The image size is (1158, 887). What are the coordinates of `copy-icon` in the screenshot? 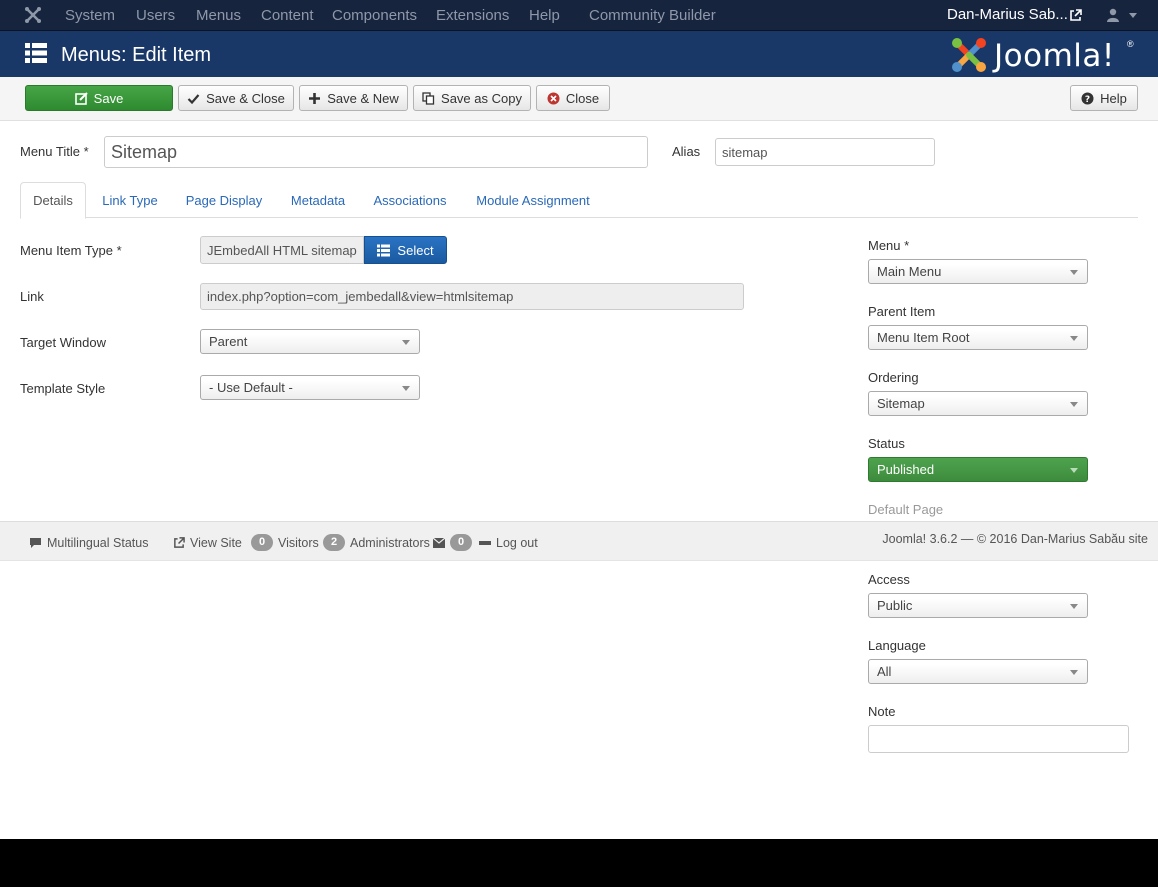 It's located at (428, 98).